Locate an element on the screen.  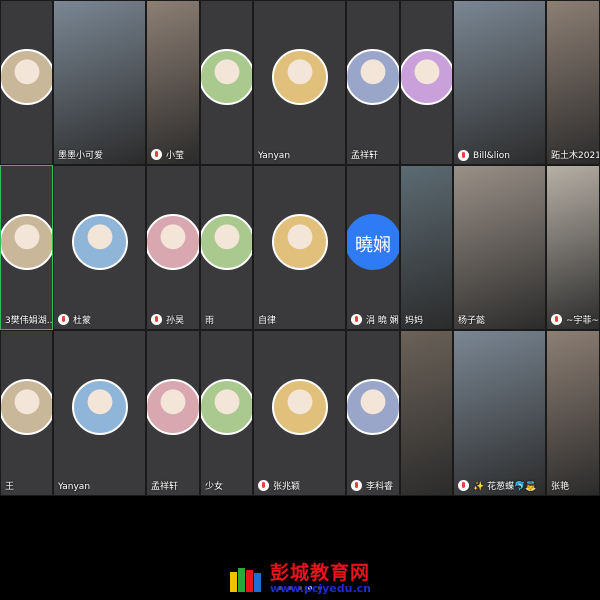
participant-name: ~宇菲~ is located at coordinates (582, 321).